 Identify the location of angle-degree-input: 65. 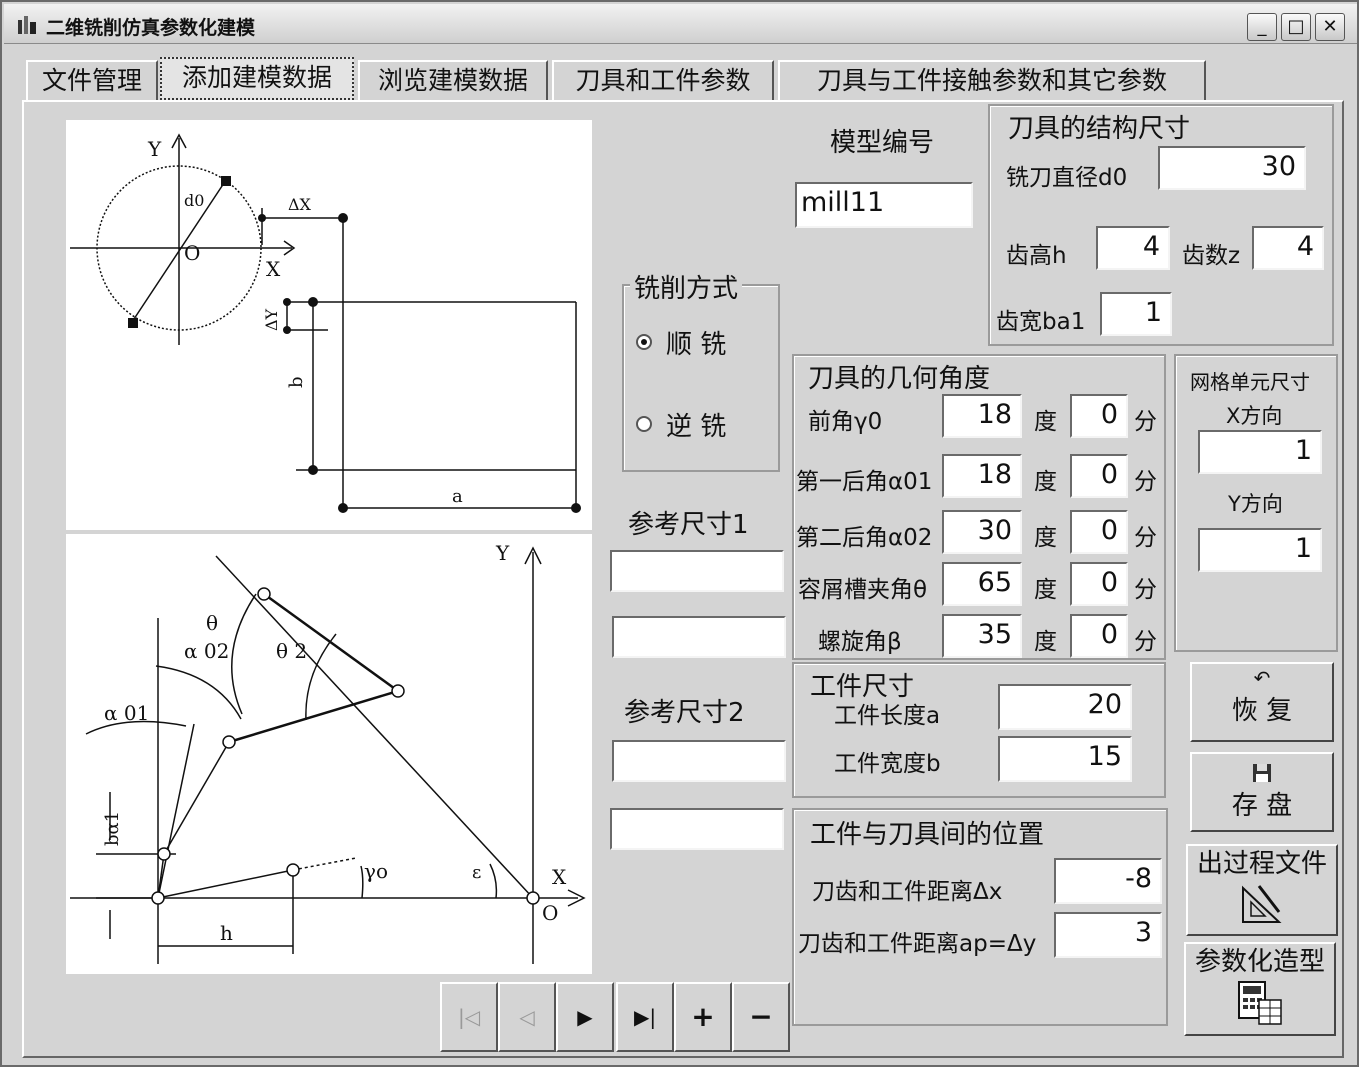
(982, 584).